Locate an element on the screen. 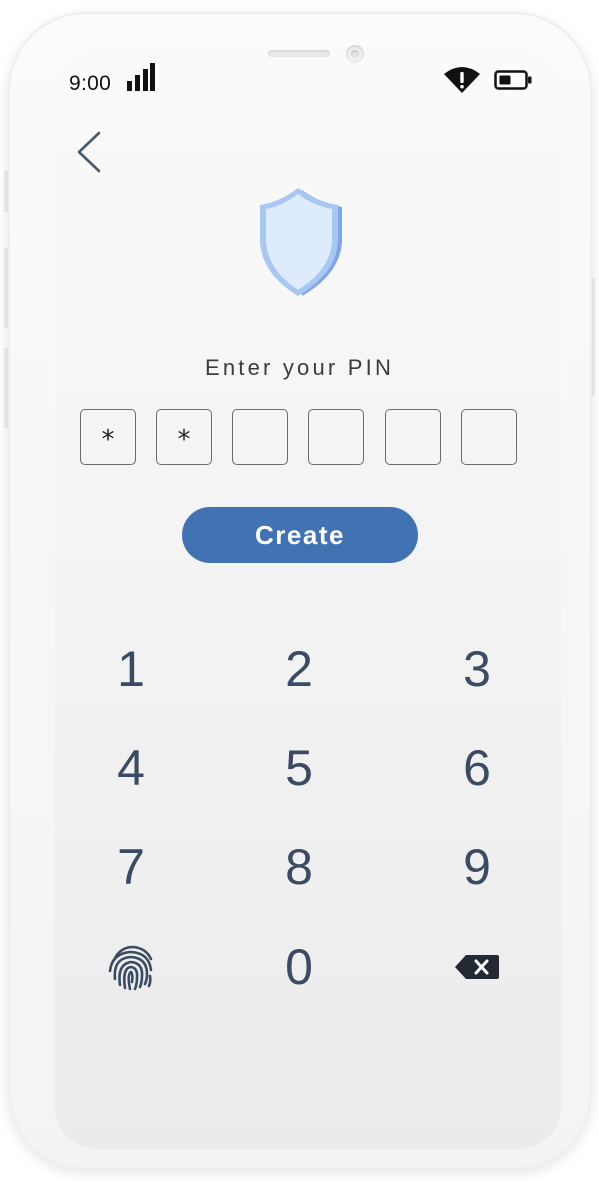 The width and height of the screenshot is (599, 1182). keypad-key-6: 6 is located at coordinates (477, 768).